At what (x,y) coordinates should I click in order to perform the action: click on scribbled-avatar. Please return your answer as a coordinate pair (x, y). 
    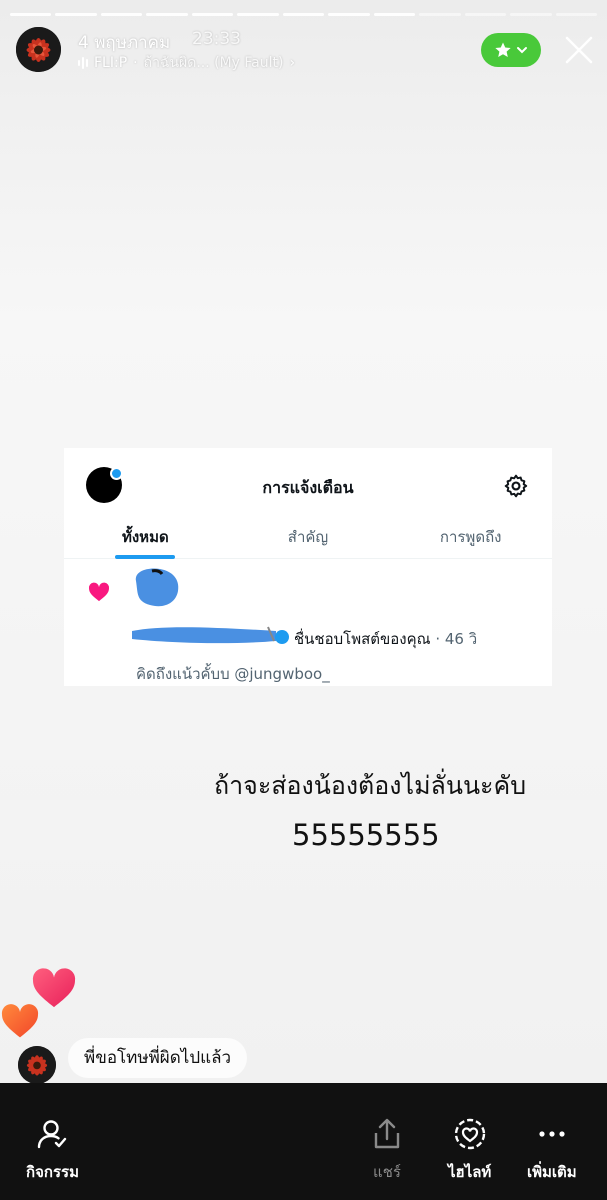
    Looking at the image, I should click on (157, 587).